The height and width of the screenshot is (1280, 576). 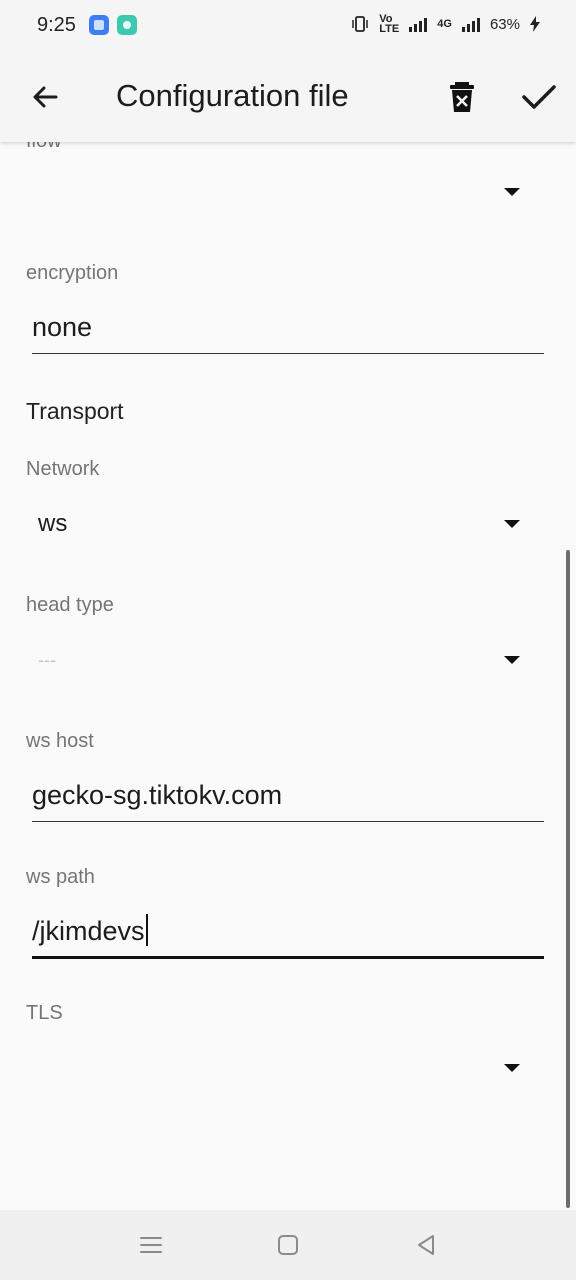 What do you see at coordinates (47, 660) in the screenshot?
I see `head-type-value: ---` at bounding box center [47, 660].